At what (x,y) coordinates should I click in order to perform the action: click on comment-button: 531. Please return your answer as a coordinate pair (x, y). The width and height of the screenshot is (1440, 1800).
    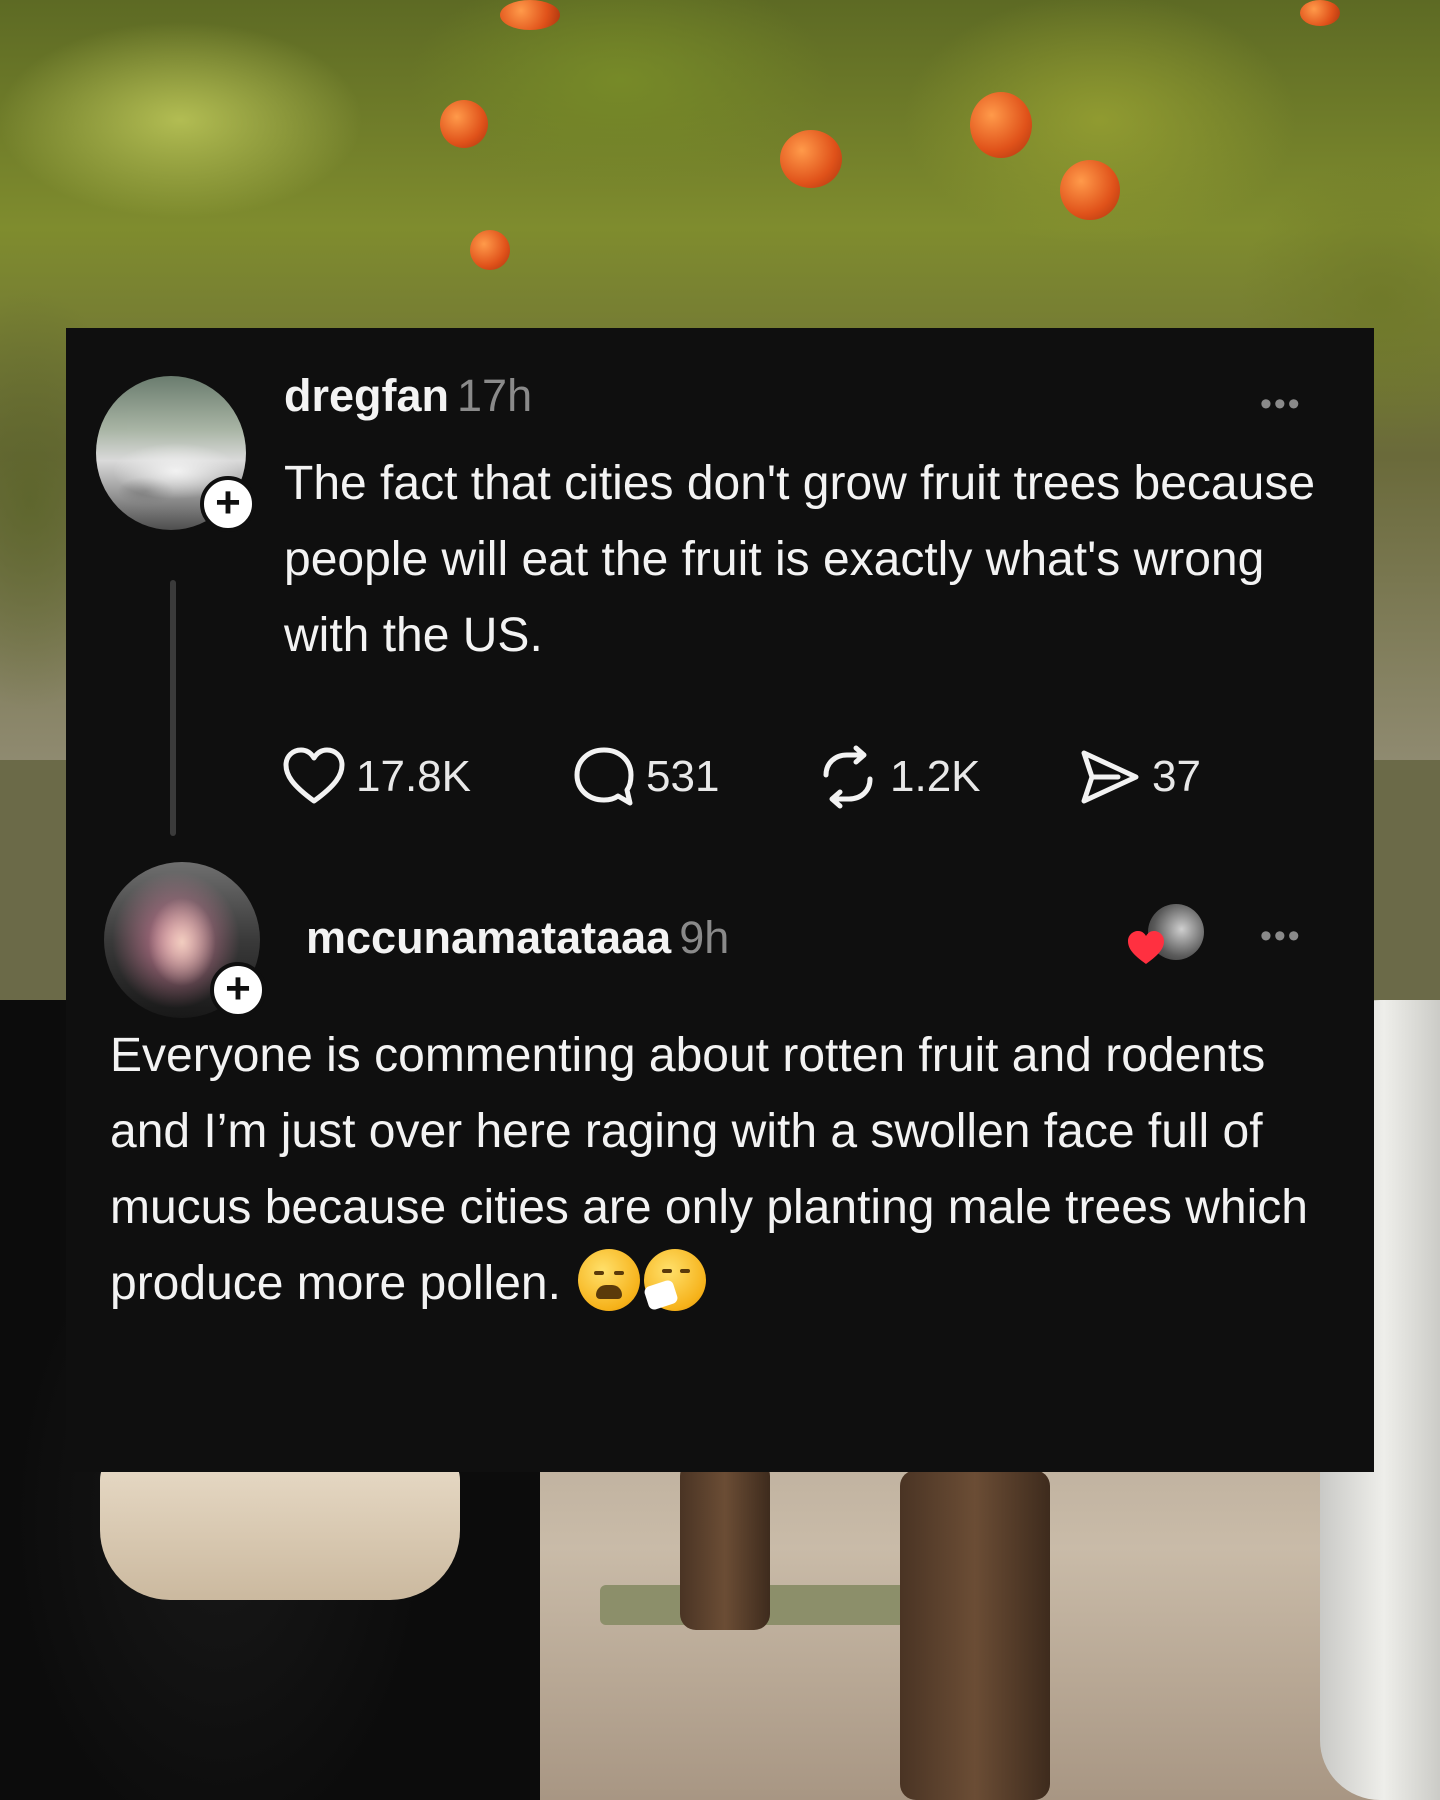
    Looking at the image, I should click on (645, 777).